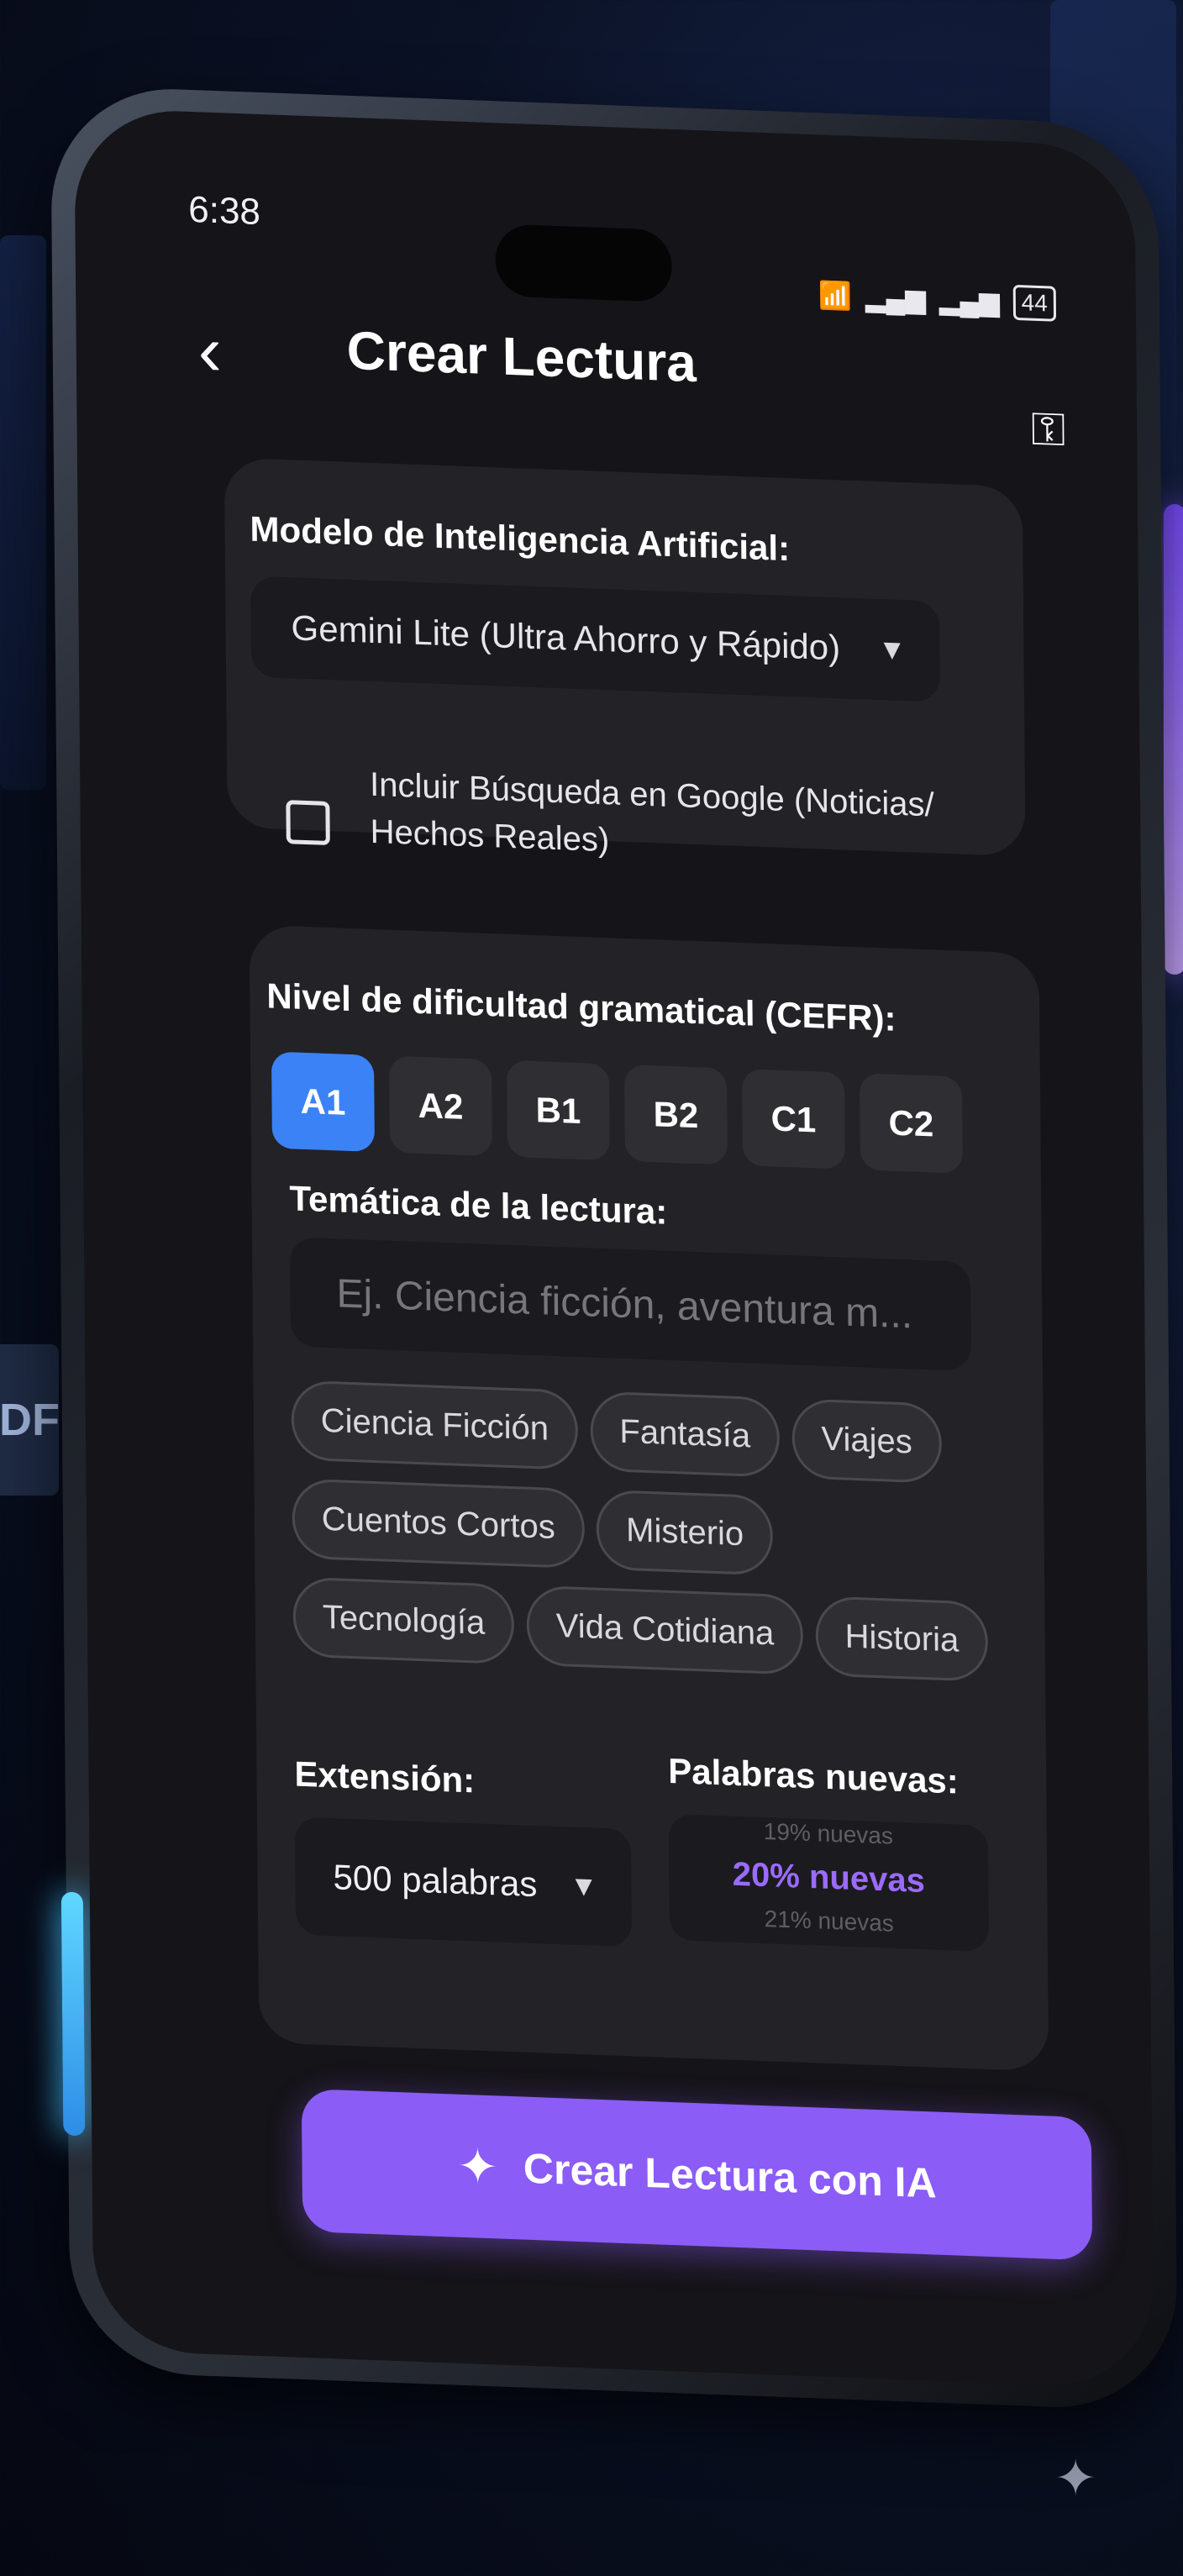  Describe the element at coordinates (323, 1102) in the screenshot. I see `cefr-level-a1: A1` at that location.